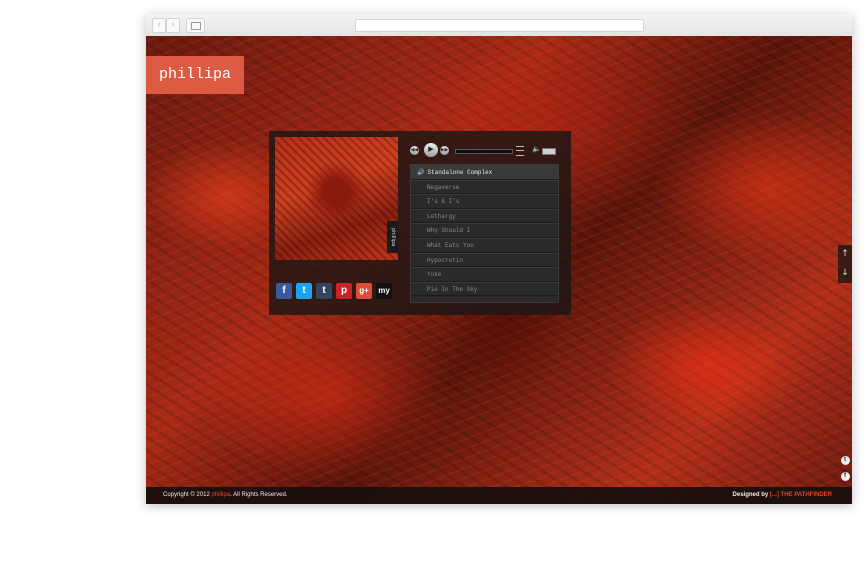  Describe the element at coordinates (414, 150) in the screenshot. I see `previous-button: ◀◀` at that location.